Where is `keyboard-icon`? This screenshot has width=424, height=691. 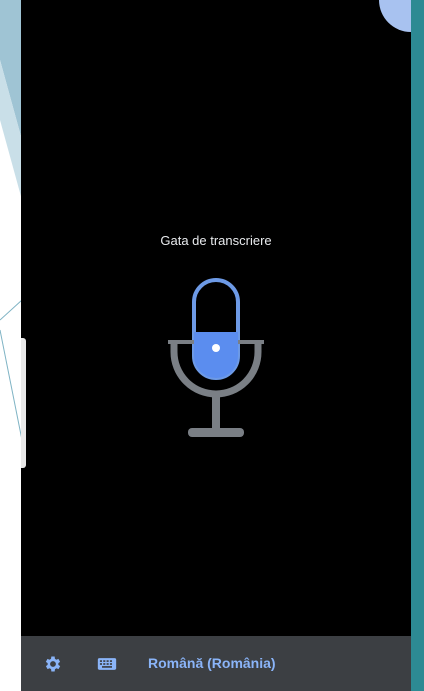 keyboard-icon is located at coordinates (107, 664).